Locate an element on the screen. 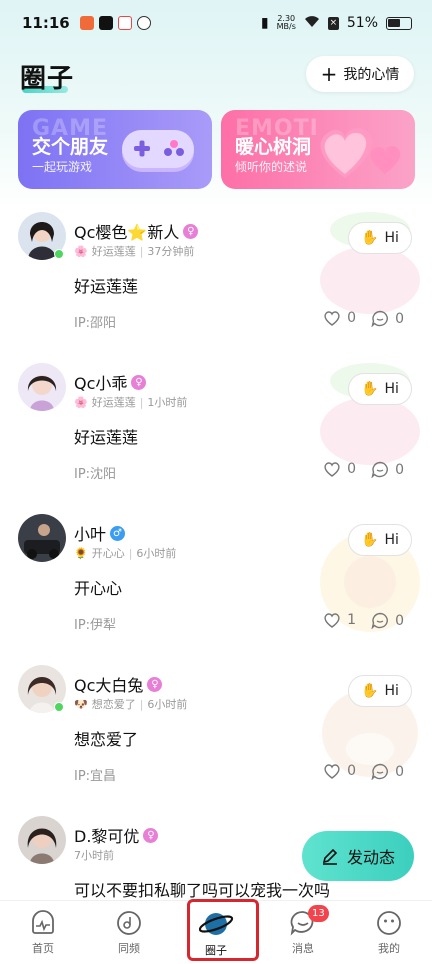 The height and width of the screenshot is (964, 432). post-meta: 🐶 想恋爱了 | 6小时前 is located at coordinates (130, 704).